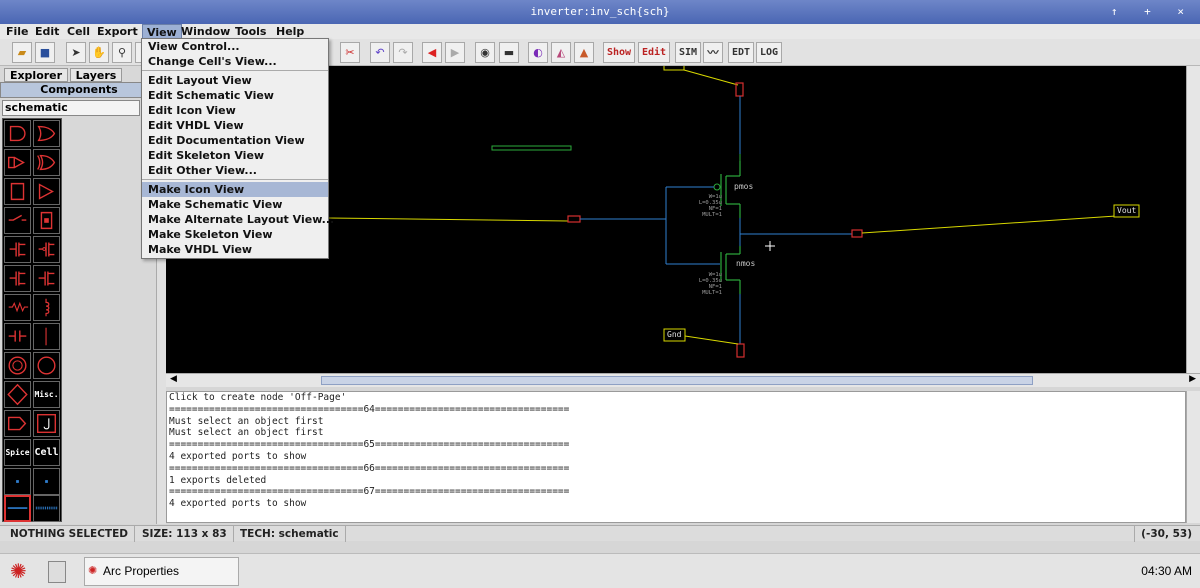 The width and height of the screenshot is (1200, 588). What do you see at coordinates (17, 423) in the screenshot?
I see `palette-offpage` at bounding box center [17, 423].